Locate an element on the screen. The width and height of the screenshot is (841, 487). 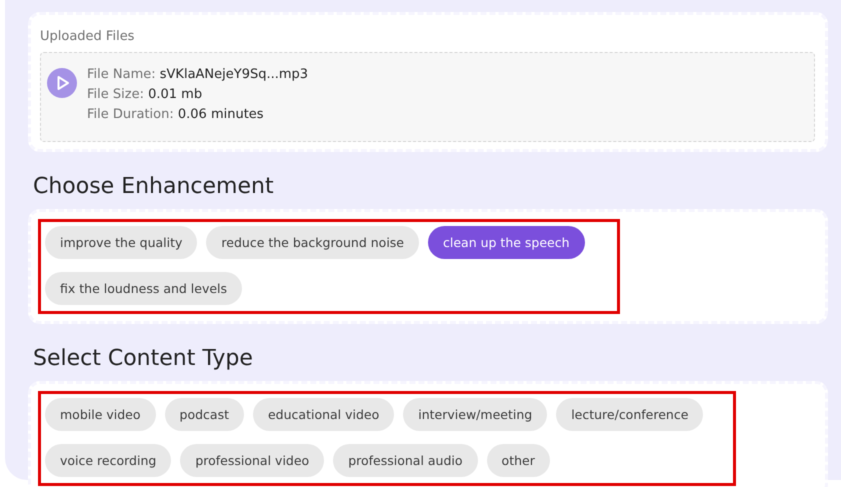
section-title: Choose Enhancement is located at coordinates (153, 186).